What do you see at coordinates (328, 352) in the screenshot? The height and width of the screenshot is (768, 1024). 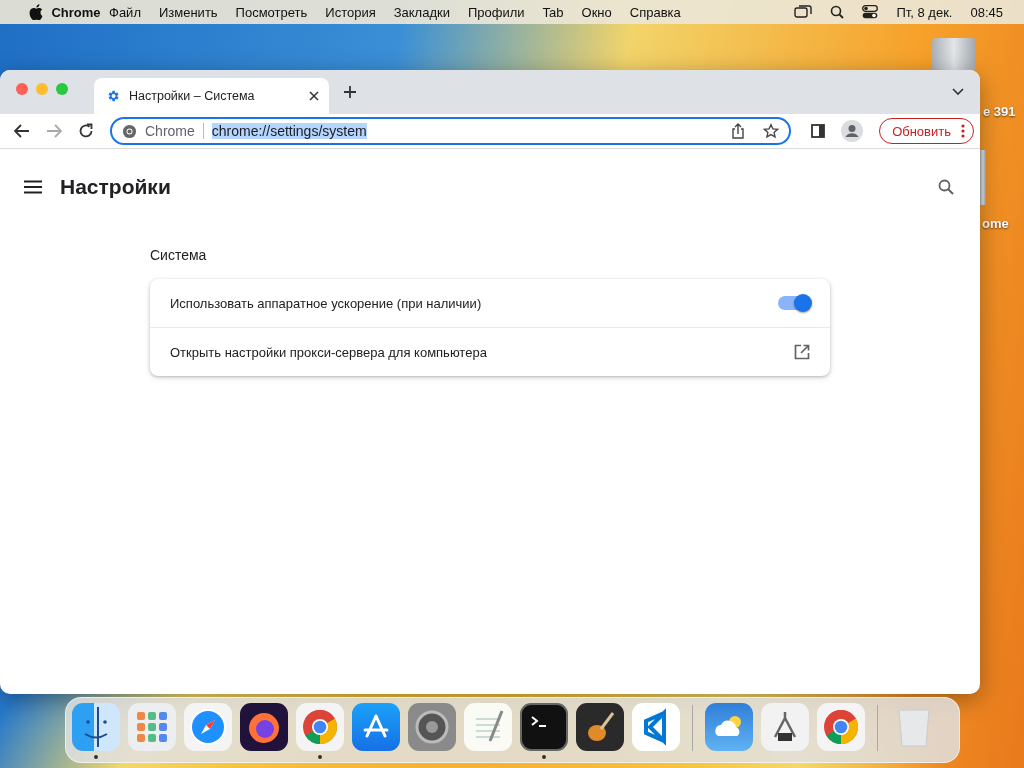 I see `setting-label: Открыть настройки прокси-сервера для компьютера` at bounding box center [328, 352].